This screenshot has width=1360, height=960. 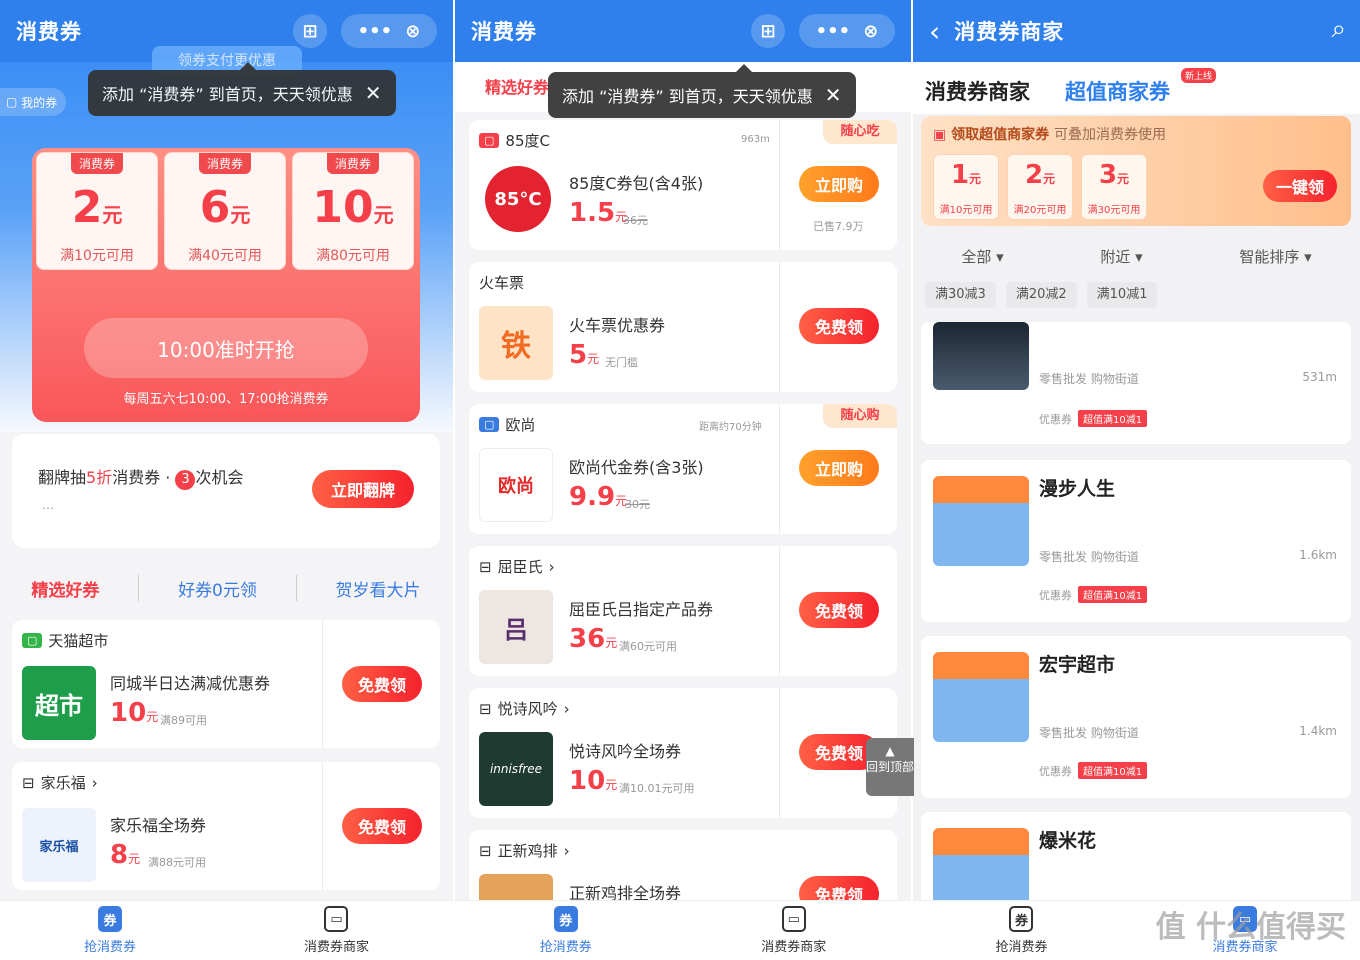 I want to click on my-coupons-button: ▢ 我的券, so click(x=33, y=102).